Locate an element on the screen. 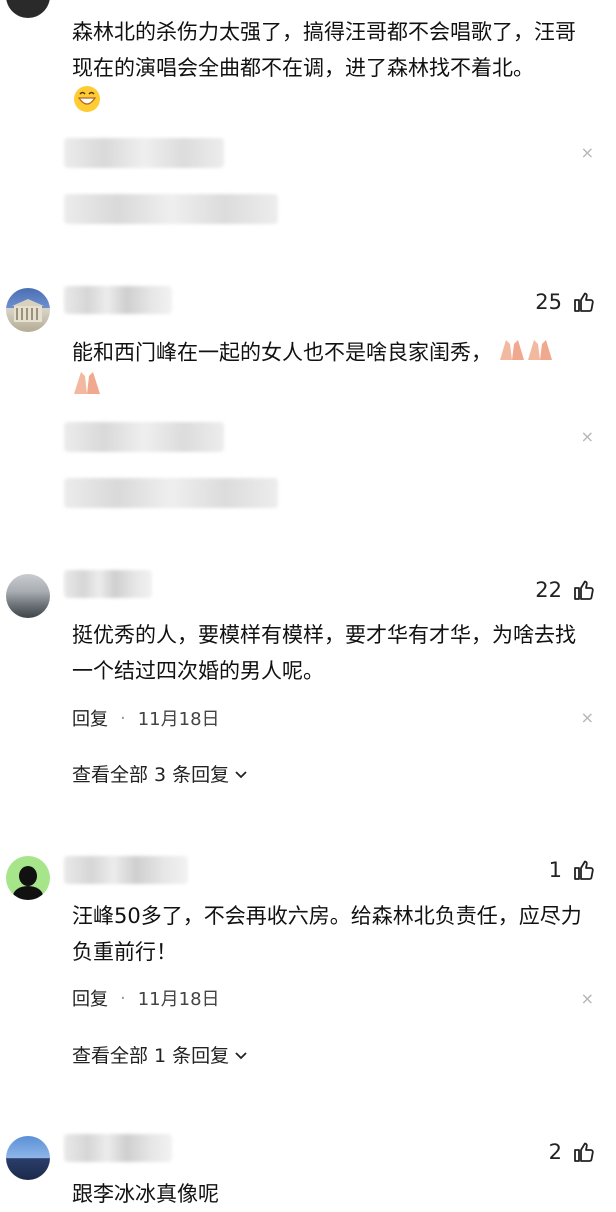 The width and height of the screenshot is (616, 1212). like-count: 1 is located at coordinates (555, 870).